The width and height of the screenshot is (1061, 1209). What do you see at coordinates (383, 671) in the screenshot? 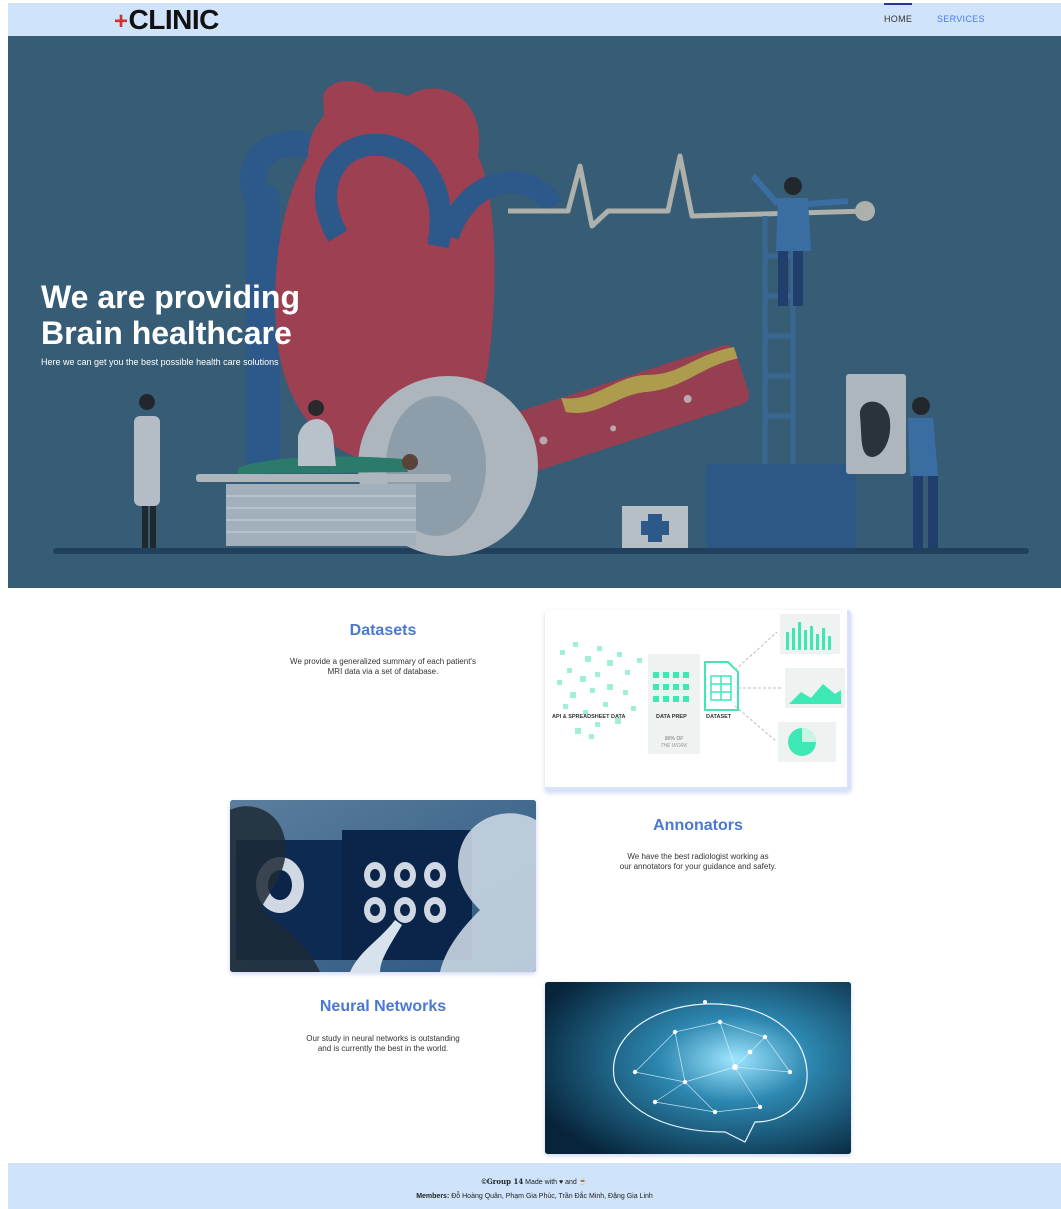
I see `datasets-text-line2: MRI data via a set of database.` at bounding box center [383, 671].